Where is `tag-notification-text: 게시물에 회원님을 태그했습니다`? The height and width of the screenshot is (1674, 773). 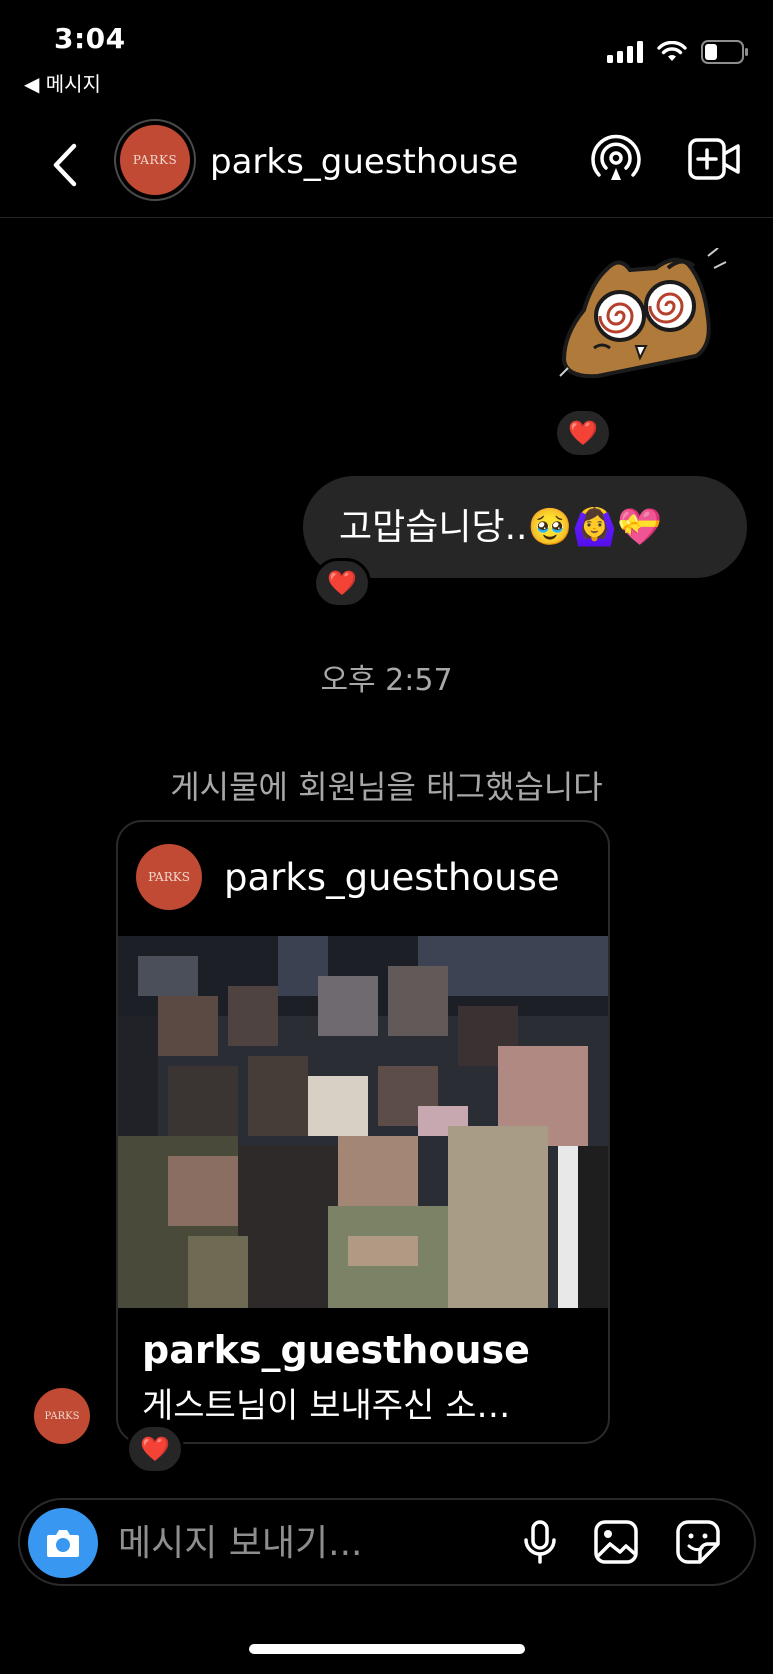
tag-notification-text: 게시물에 회원님을 태그했습니다 is located at coordinates (386, 787).